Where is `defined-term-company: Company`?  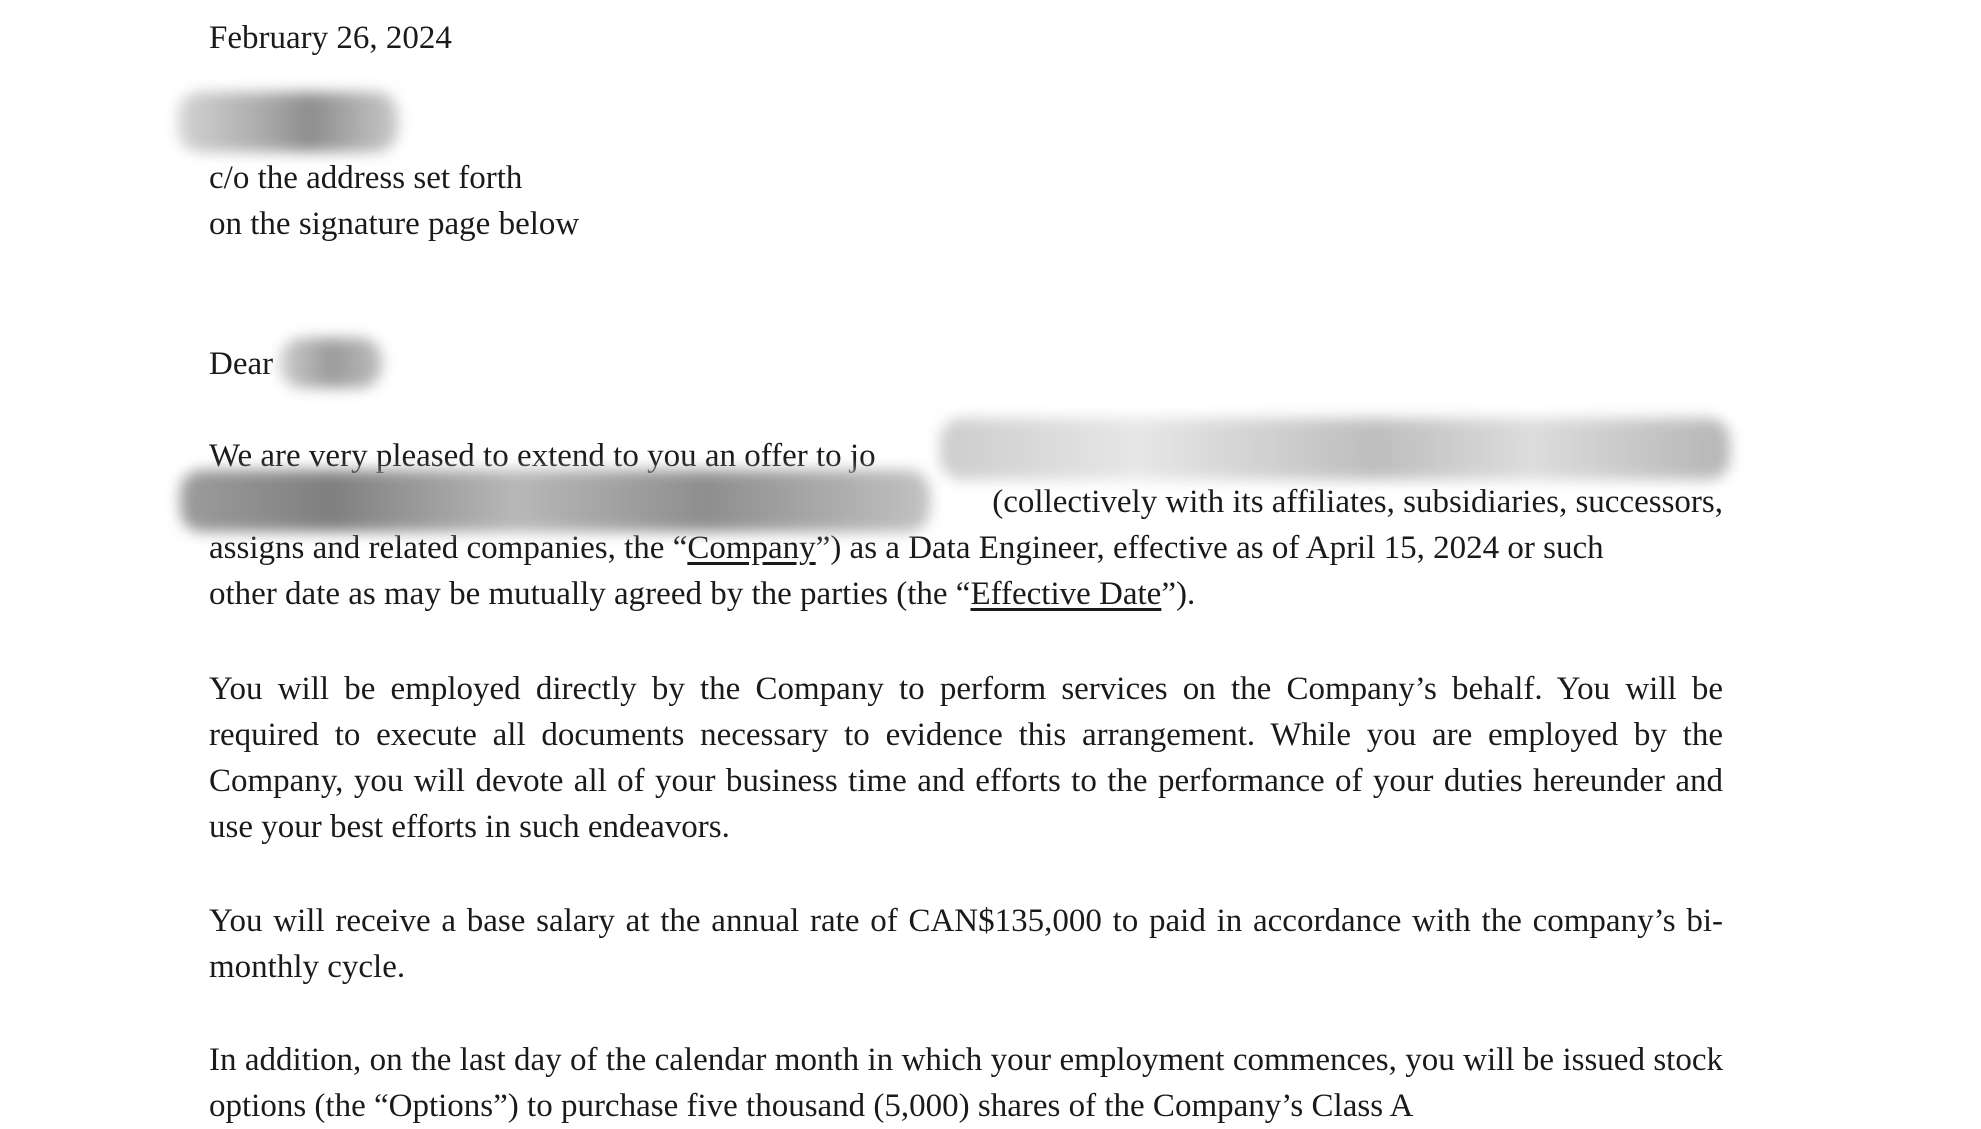
defined-term-company: Company is located at coordinates (751, 548).